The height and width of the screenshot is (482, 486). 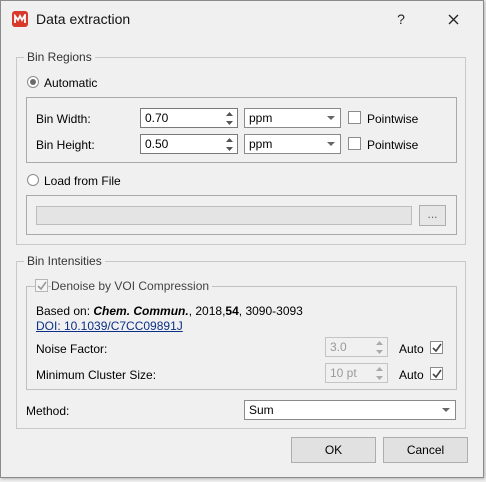 What do you see at coordinates (425, 450) in the screenshot?
I see `cancel-button: Cancel` at bounding box center [425, 450].